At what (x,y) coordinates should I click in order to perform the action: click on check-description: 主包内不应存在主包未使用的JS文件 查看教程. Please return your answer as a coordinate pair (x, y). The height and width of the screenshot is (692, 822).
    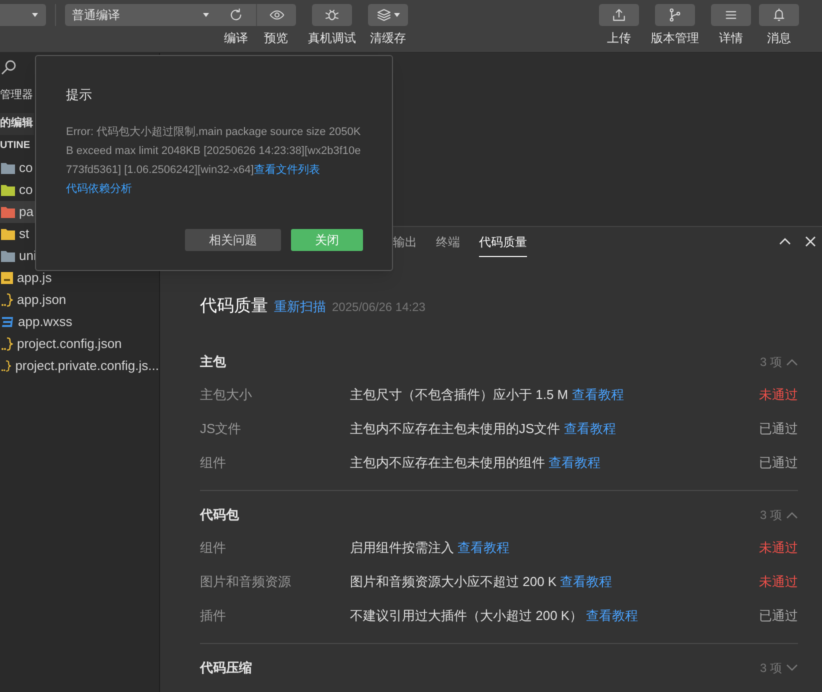
    Looking at the image, I should click on (483, 429).